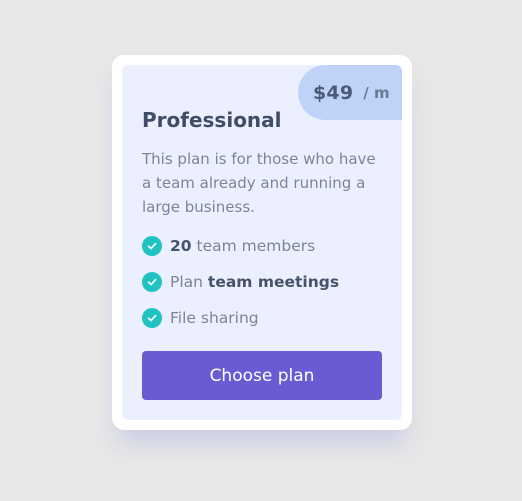  What do you see at coordinates (253, 246) in the screenshot?
I see `feature-rest: team members` at bounding box center [253, 246].